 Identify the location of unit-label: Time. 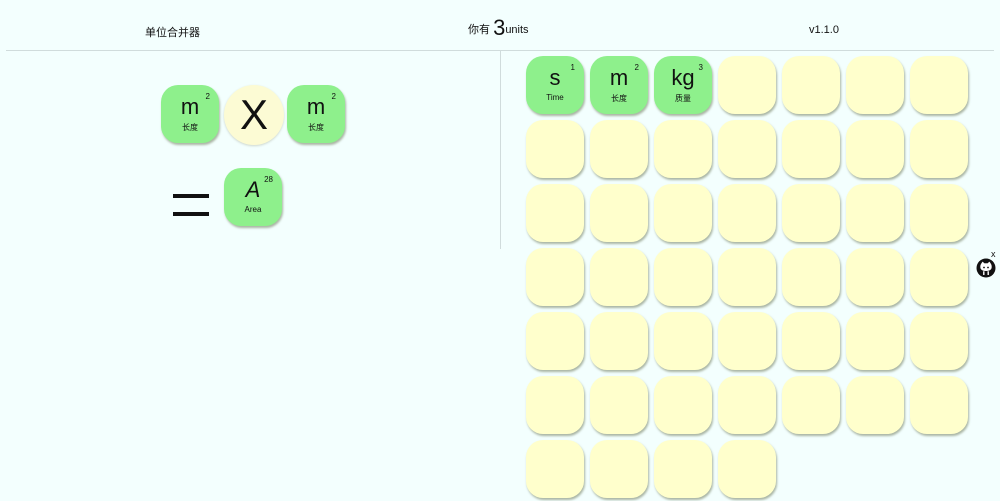
(555, 97).